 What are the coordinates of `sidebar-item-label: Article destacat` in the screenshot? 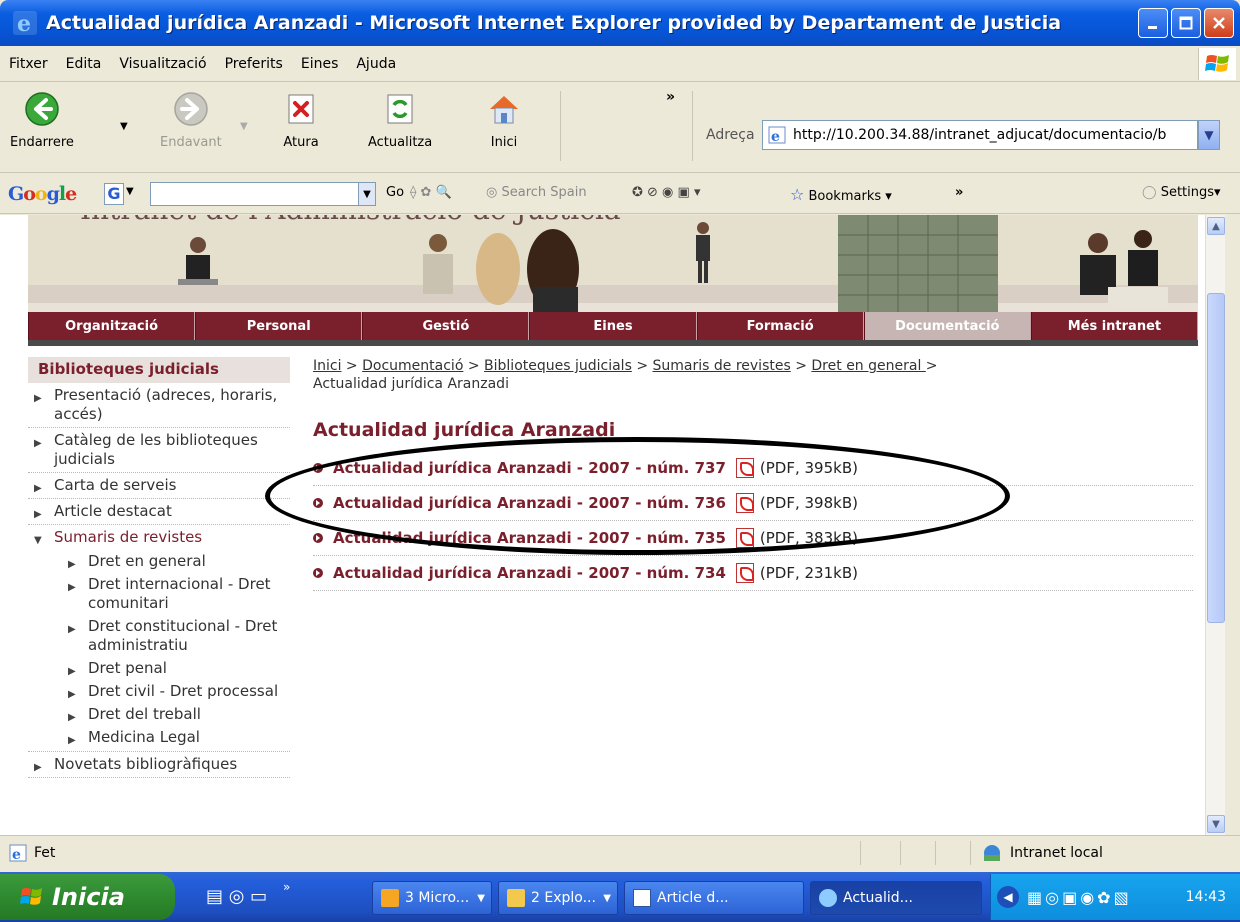 It's located at (113, 511).